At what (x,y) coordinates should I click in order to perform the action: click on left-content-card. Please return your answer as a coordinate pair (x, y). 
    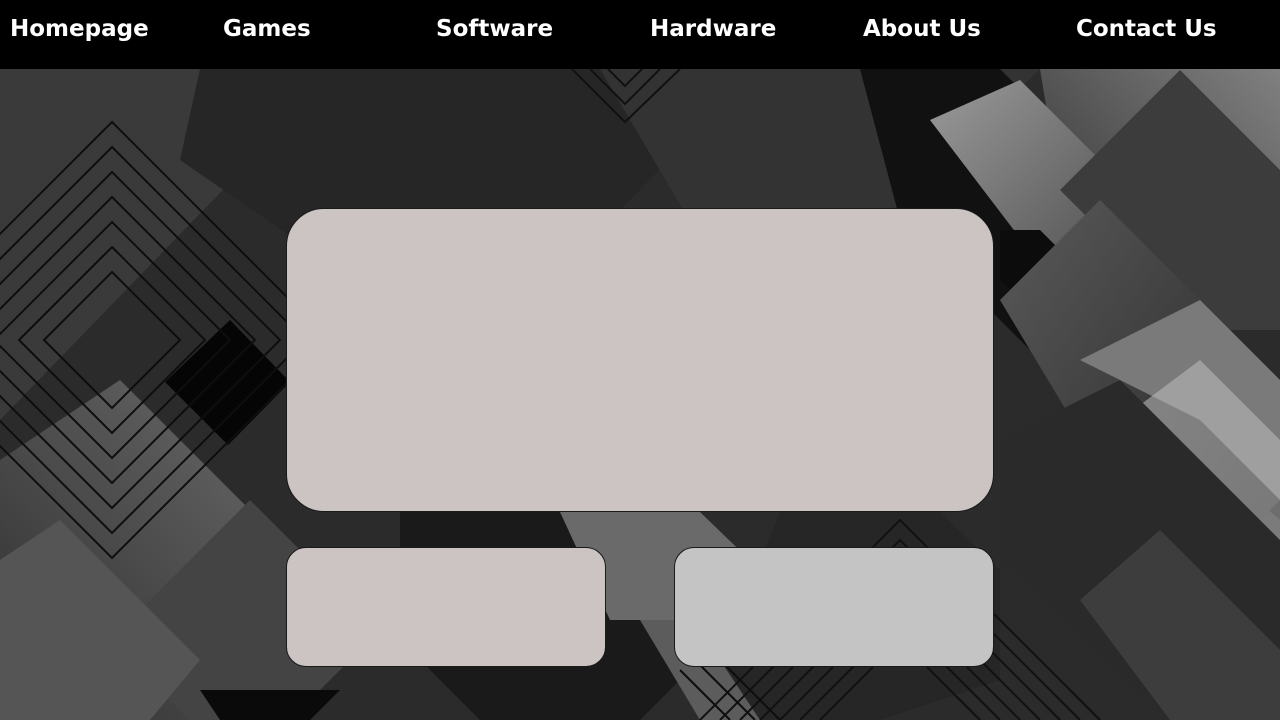
    Looking at the image, I should click on (446, 607).